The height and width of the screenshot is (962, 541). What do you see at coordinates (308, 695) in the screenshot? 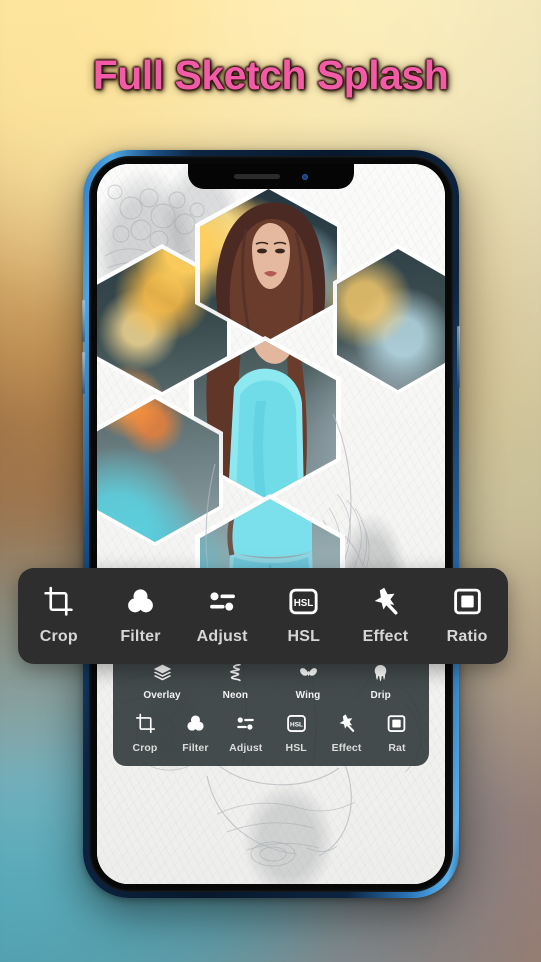
I see `inner-tool-label: Wing` at bounding box center [308, 695].